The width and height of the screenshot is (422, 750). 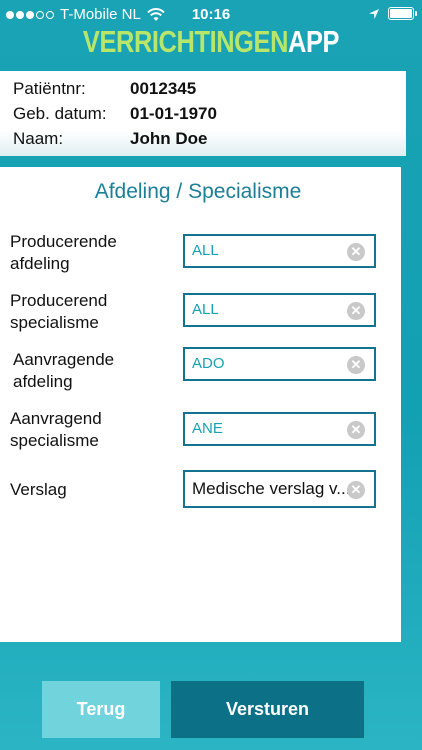 What do you see at coordinates (185, 41) in the screenshot?
I see `app-logo-part1: VERRICHTINGEN` at bounding box center [185, 41].